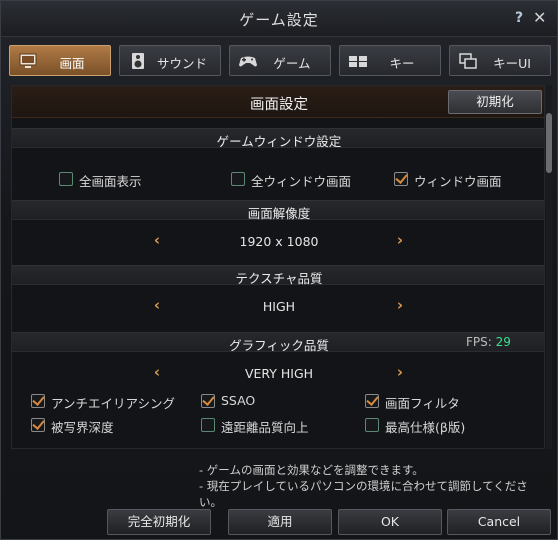 The height and width of the screenshot is (540, 558). What do you see at coordinates (279, 306) in the screenshot?
I see `texture-value: HIGH` at bounding box center [279, 306].